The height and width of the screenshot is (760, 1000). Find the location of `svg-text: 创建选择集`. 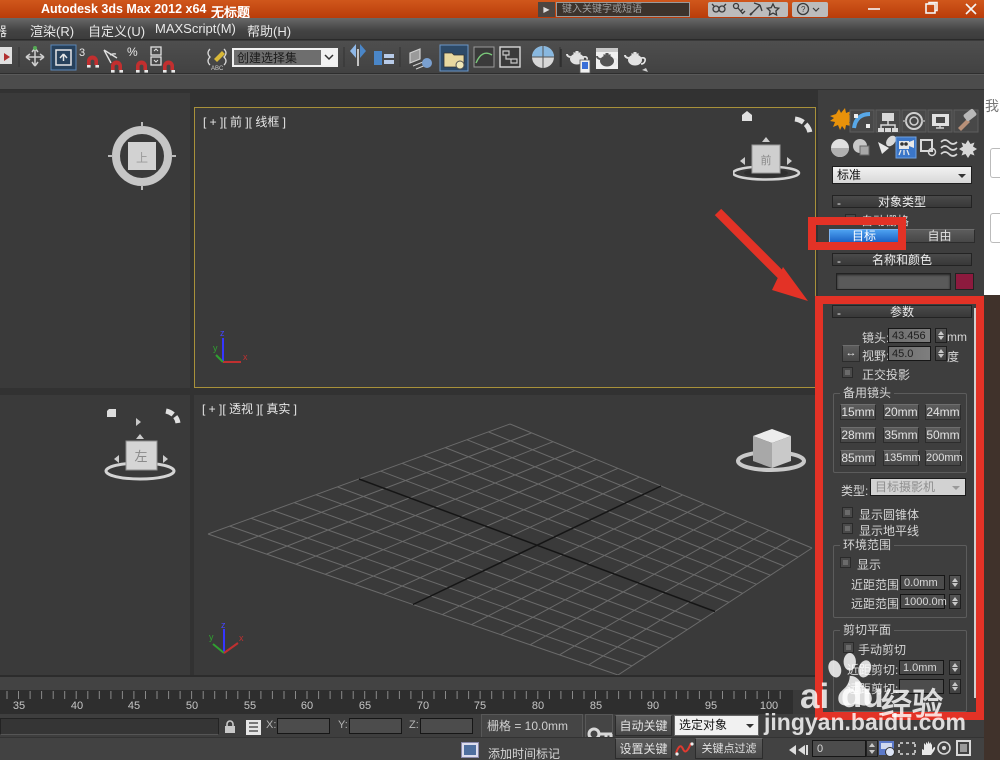

svg-text: 创建选择集 is located at coordinates (267, 57).